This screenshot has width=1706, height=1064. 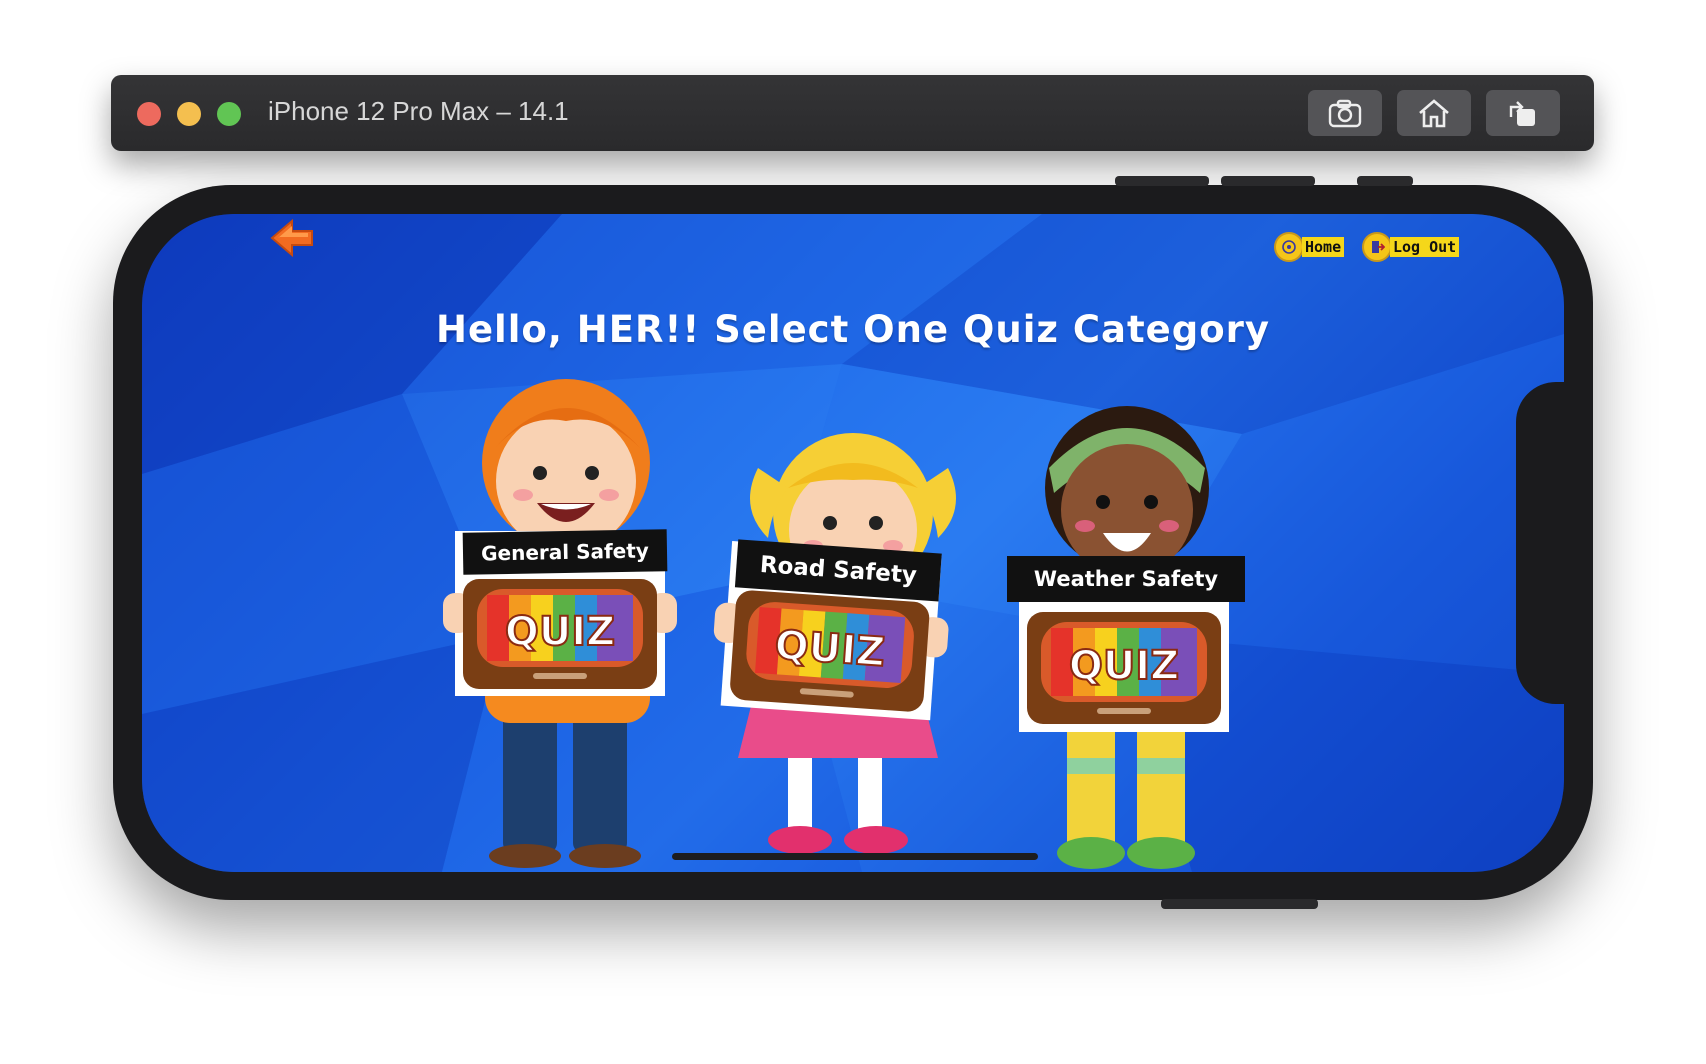 I want to click on category-road-safety: QUIZ Road Safety, so click(x=850, y=645).